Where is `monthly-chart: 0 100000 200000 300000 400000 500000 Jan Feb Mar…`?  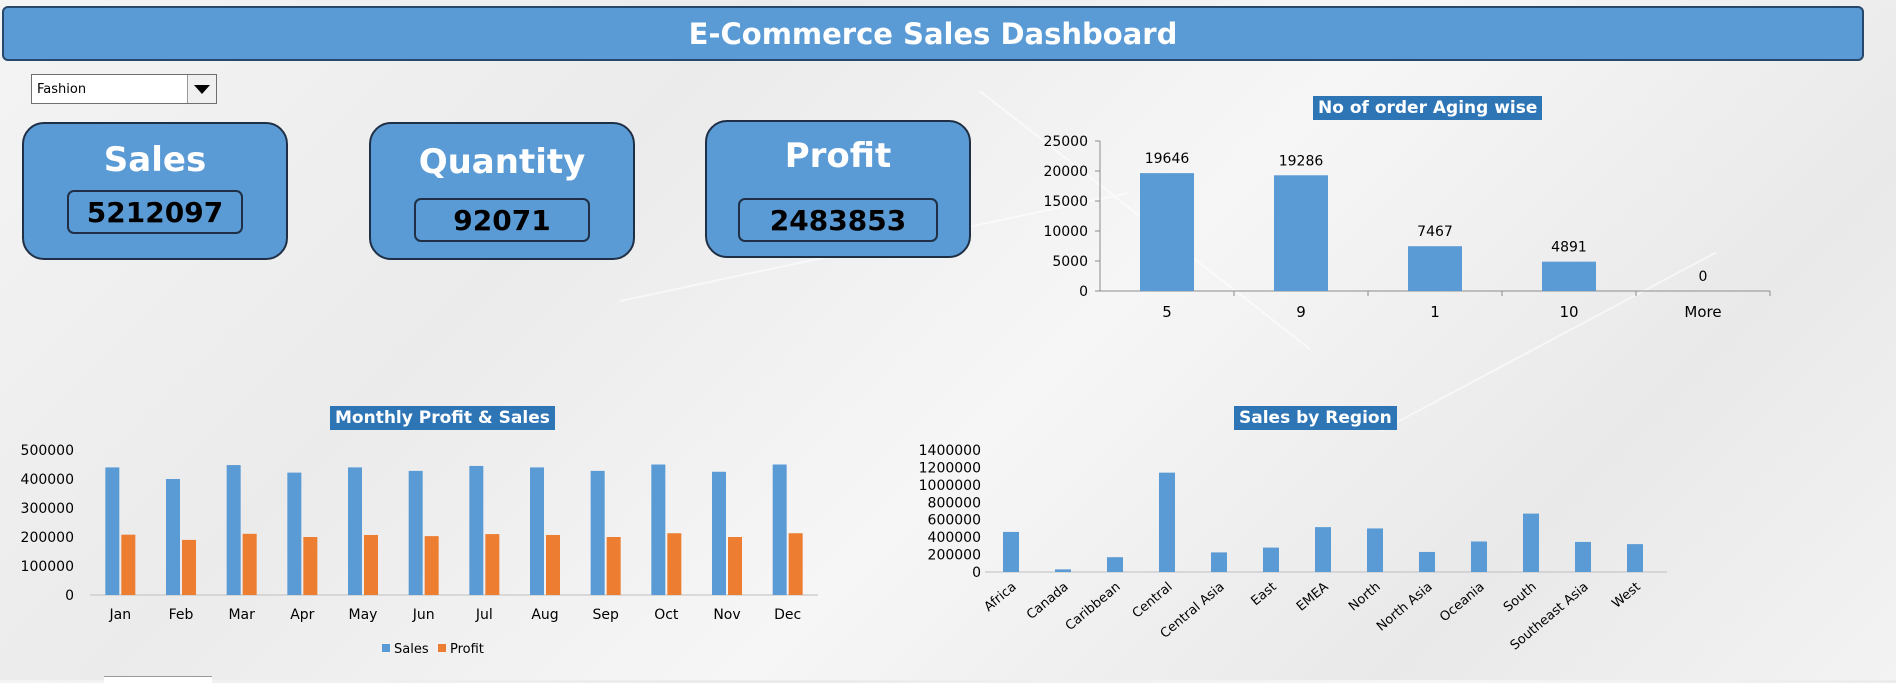 monthly-chart: 0 100000 200000 300000 400000 500000 Jan Feb Mar… is located at coordinates (419, 550).